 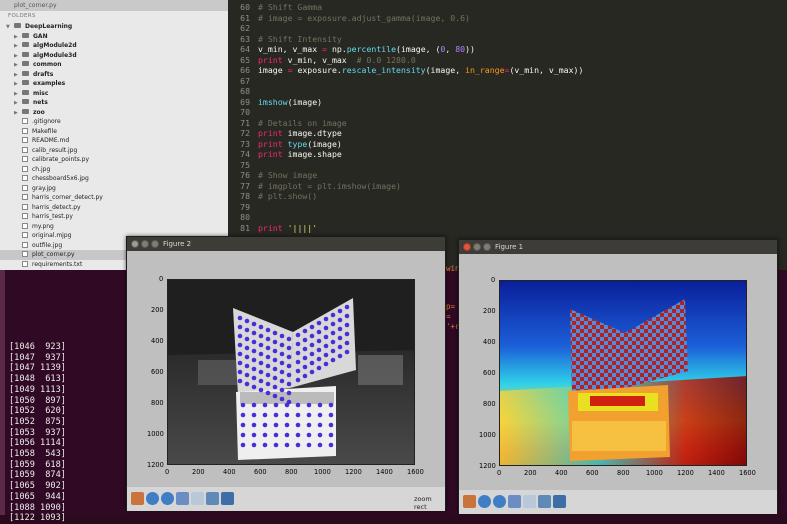 What do you see at coordinates (114, 122) in the screenshot?
I see `file-item: .gitignore` at bounding box center [114, 122].